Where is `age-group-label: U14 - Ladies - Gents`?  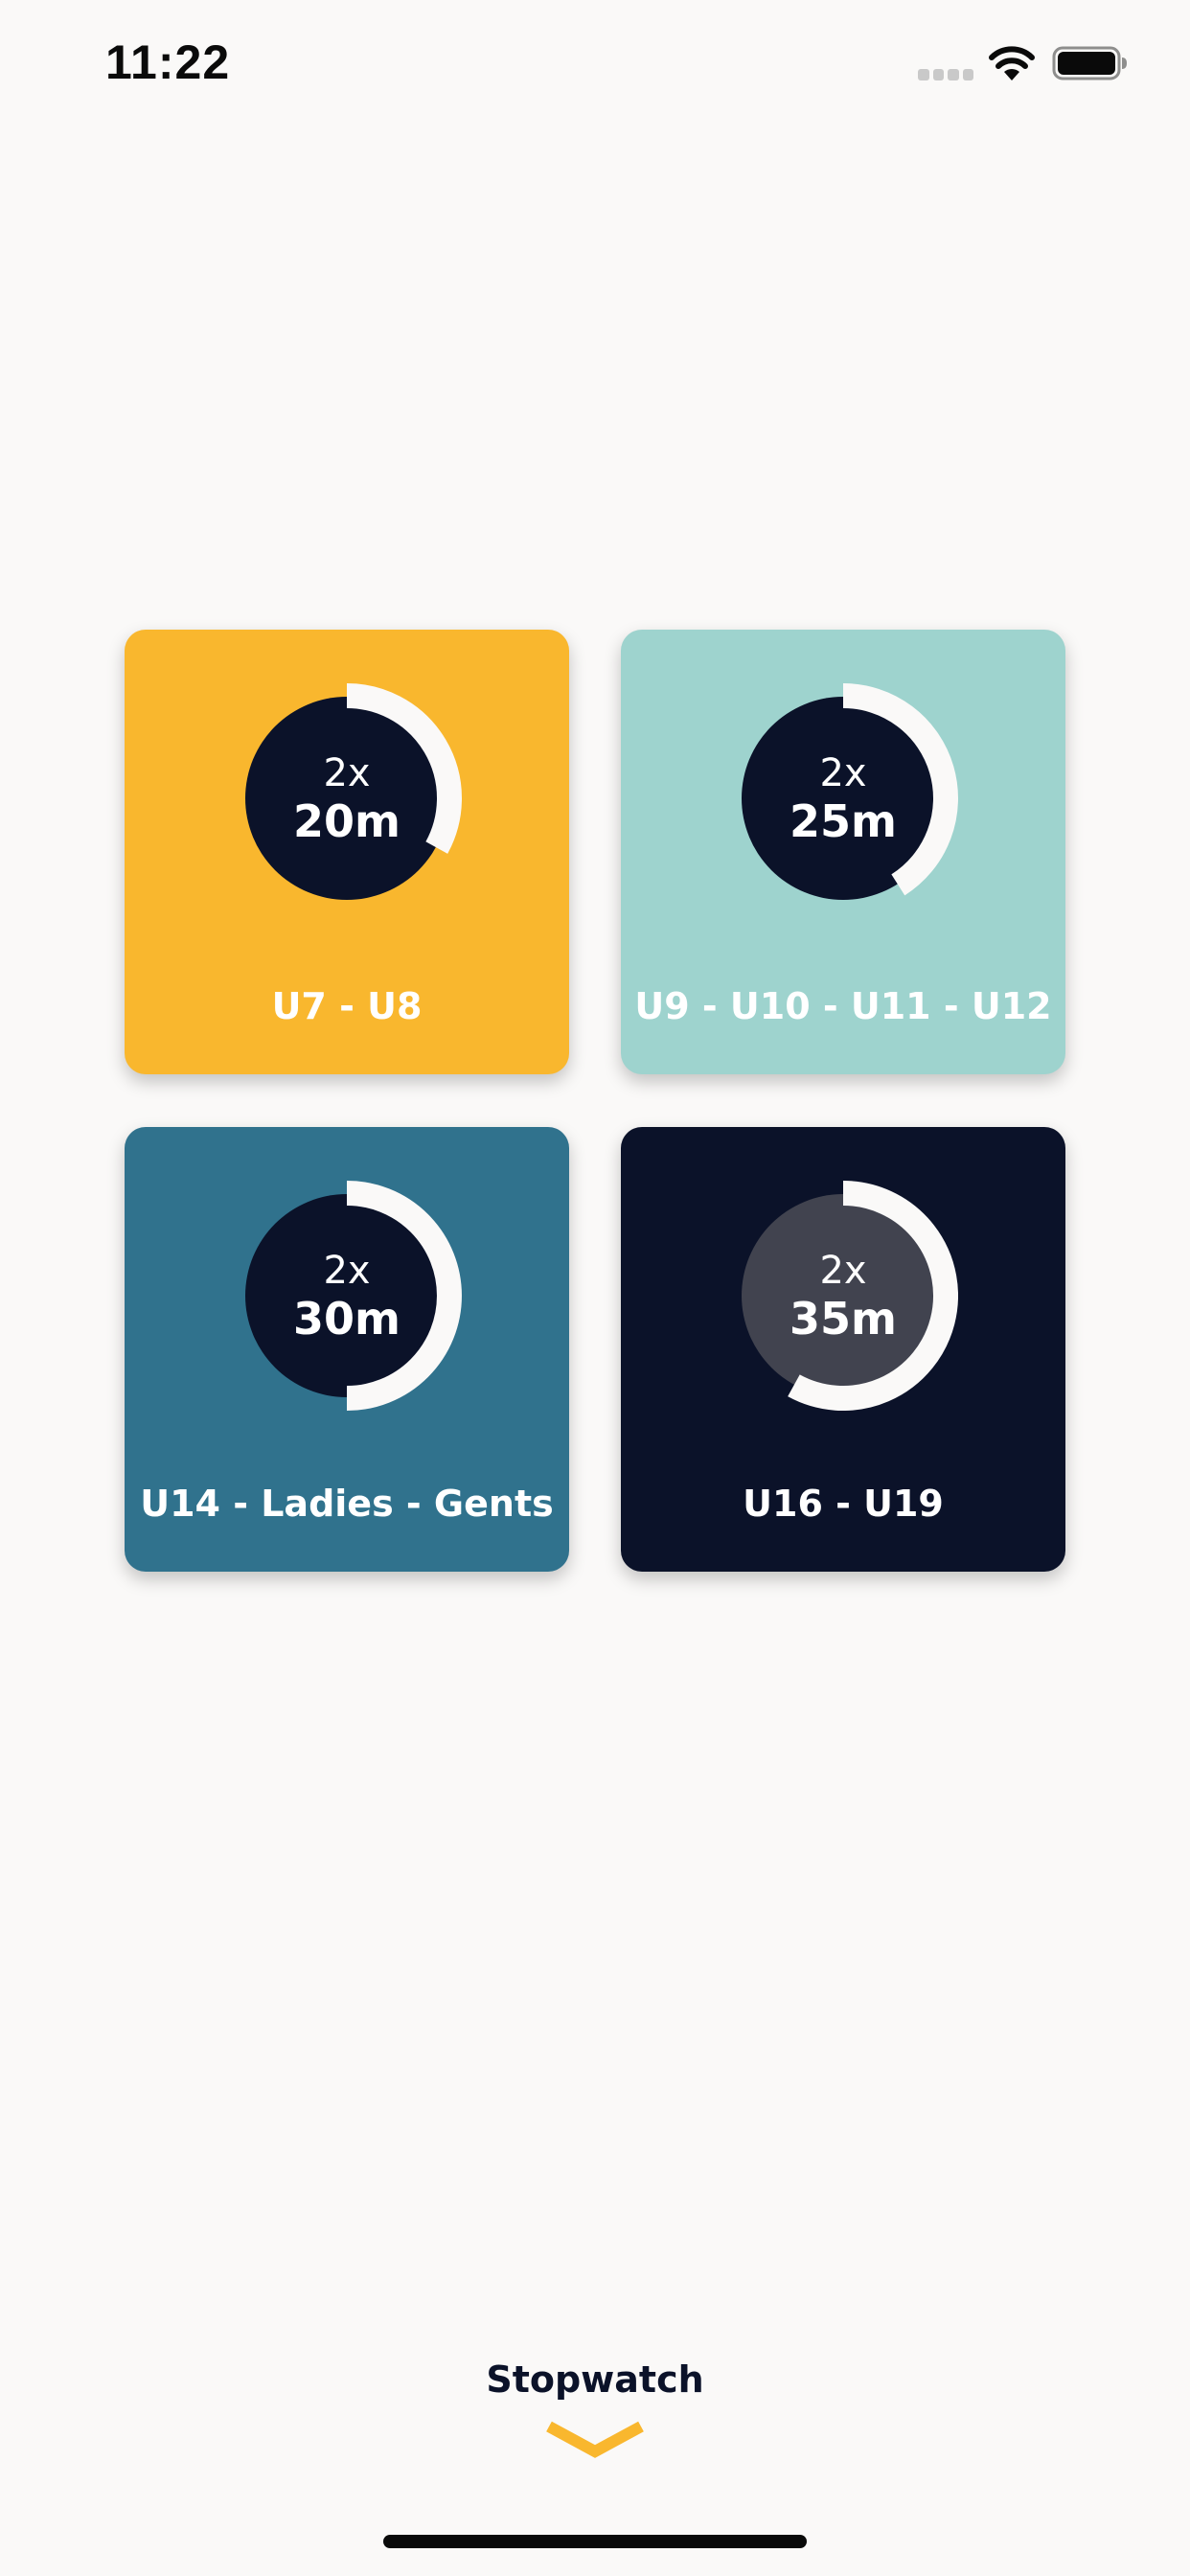
age-group-label: U14 - Ladies - Gents is located at coordinates (347, 1504).